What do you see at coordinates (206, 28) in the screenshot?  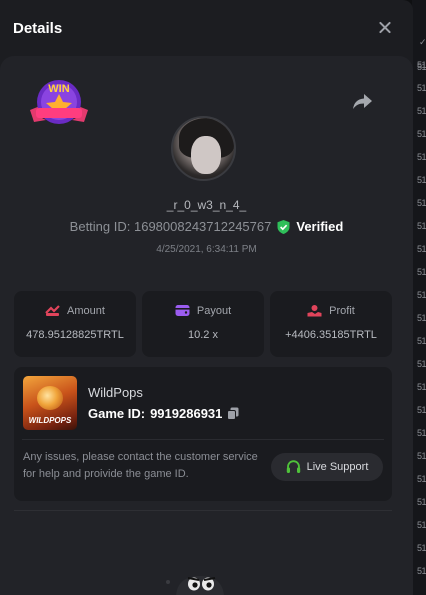 I see `modal-header: Details` at bounding box center [206, 28].